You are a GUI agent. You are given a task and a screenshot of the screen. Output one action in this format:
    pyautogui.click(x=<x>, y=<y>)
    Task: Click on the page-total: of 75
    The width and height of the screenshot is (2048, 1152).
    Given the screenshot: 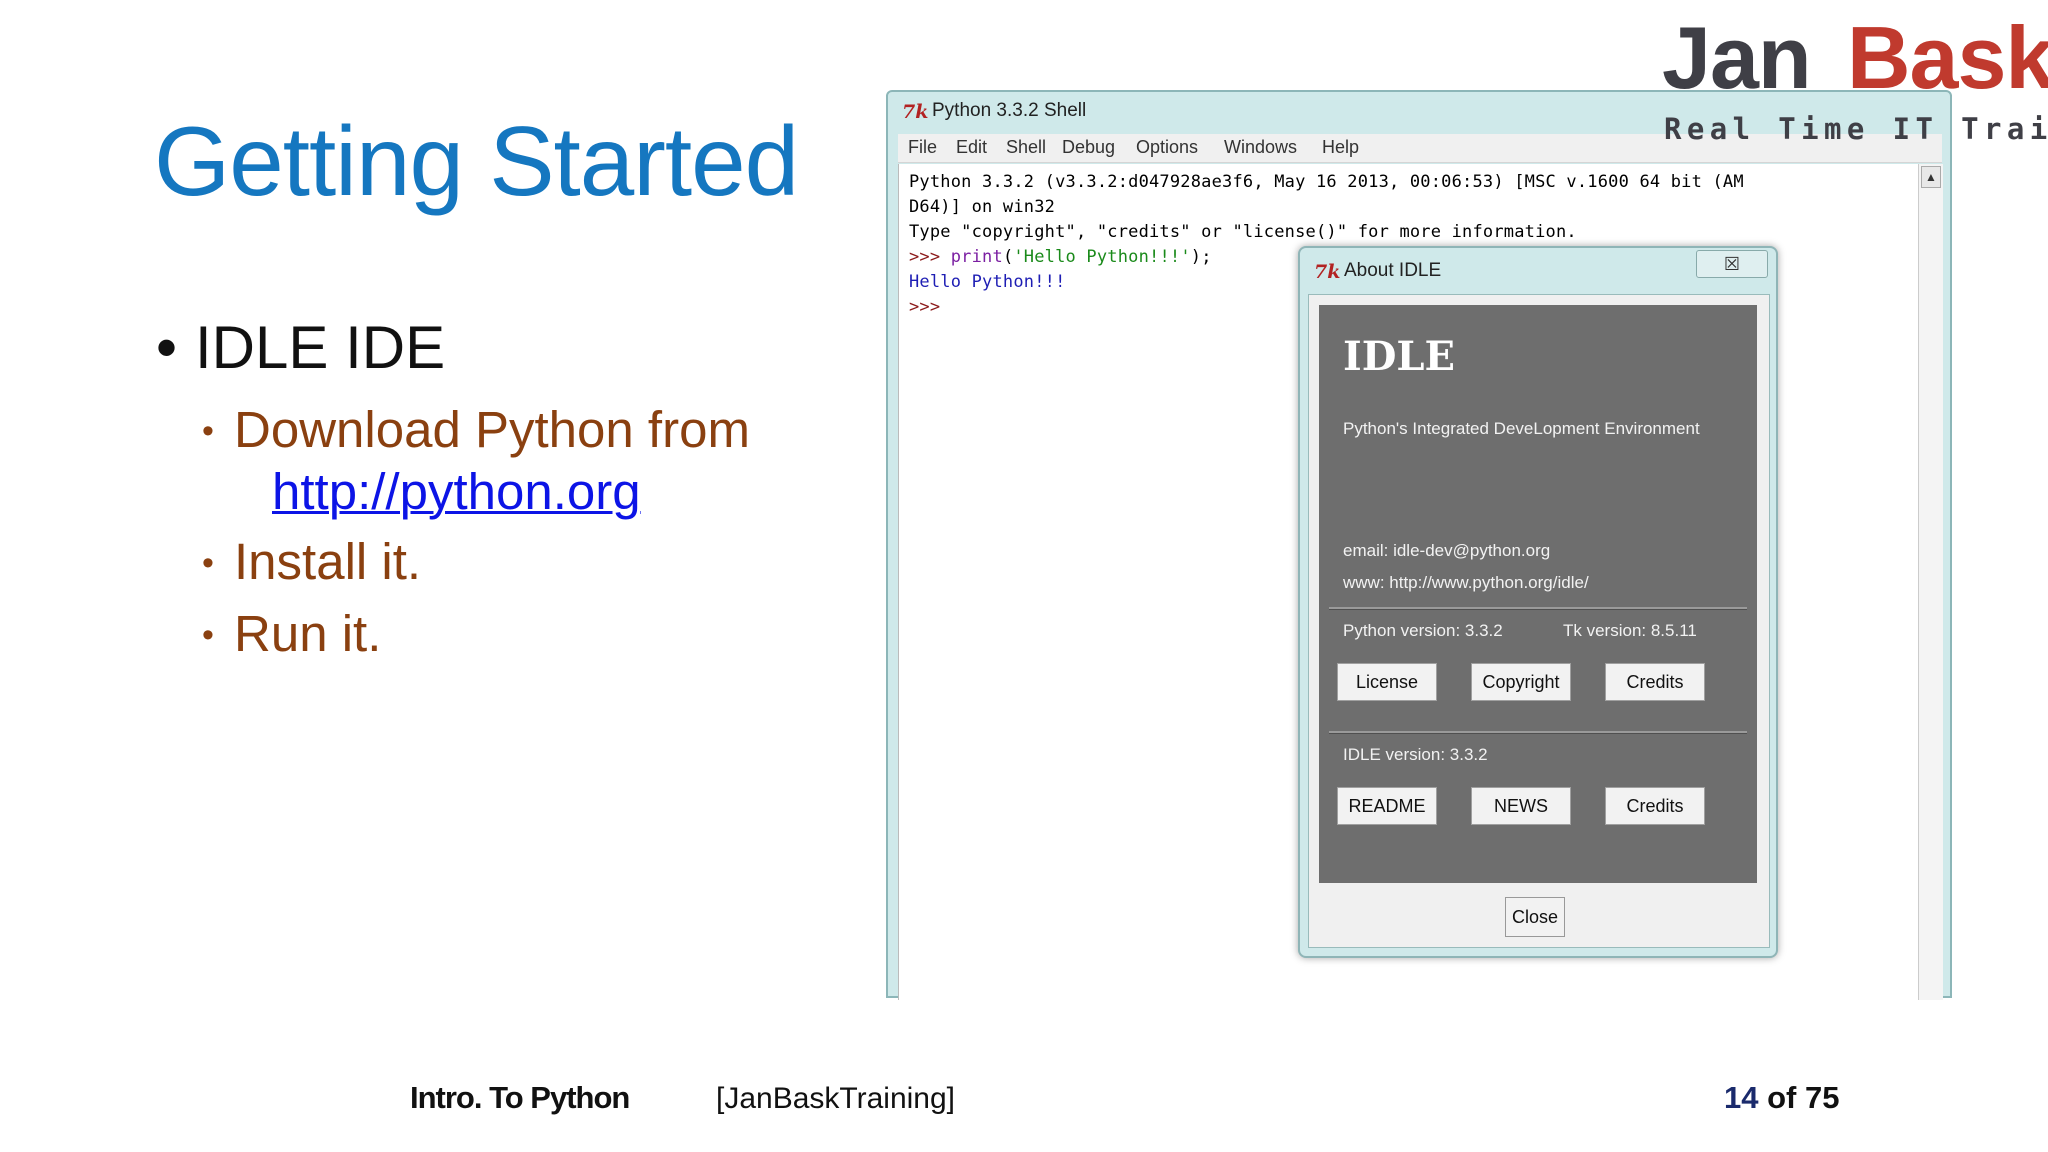 What is the action you would take?
    pyautogui.click(x=1799, y=1097)
    